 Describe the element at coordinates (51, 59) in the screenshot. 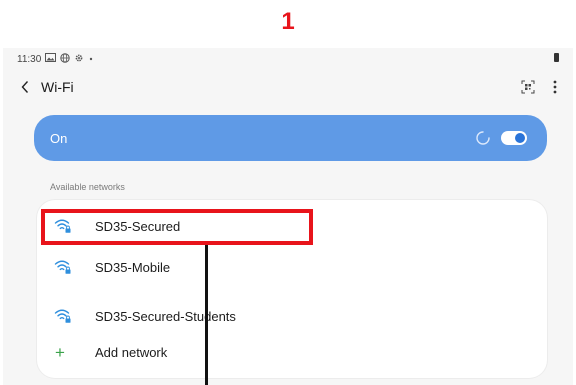

I see `image-icon` at that location.